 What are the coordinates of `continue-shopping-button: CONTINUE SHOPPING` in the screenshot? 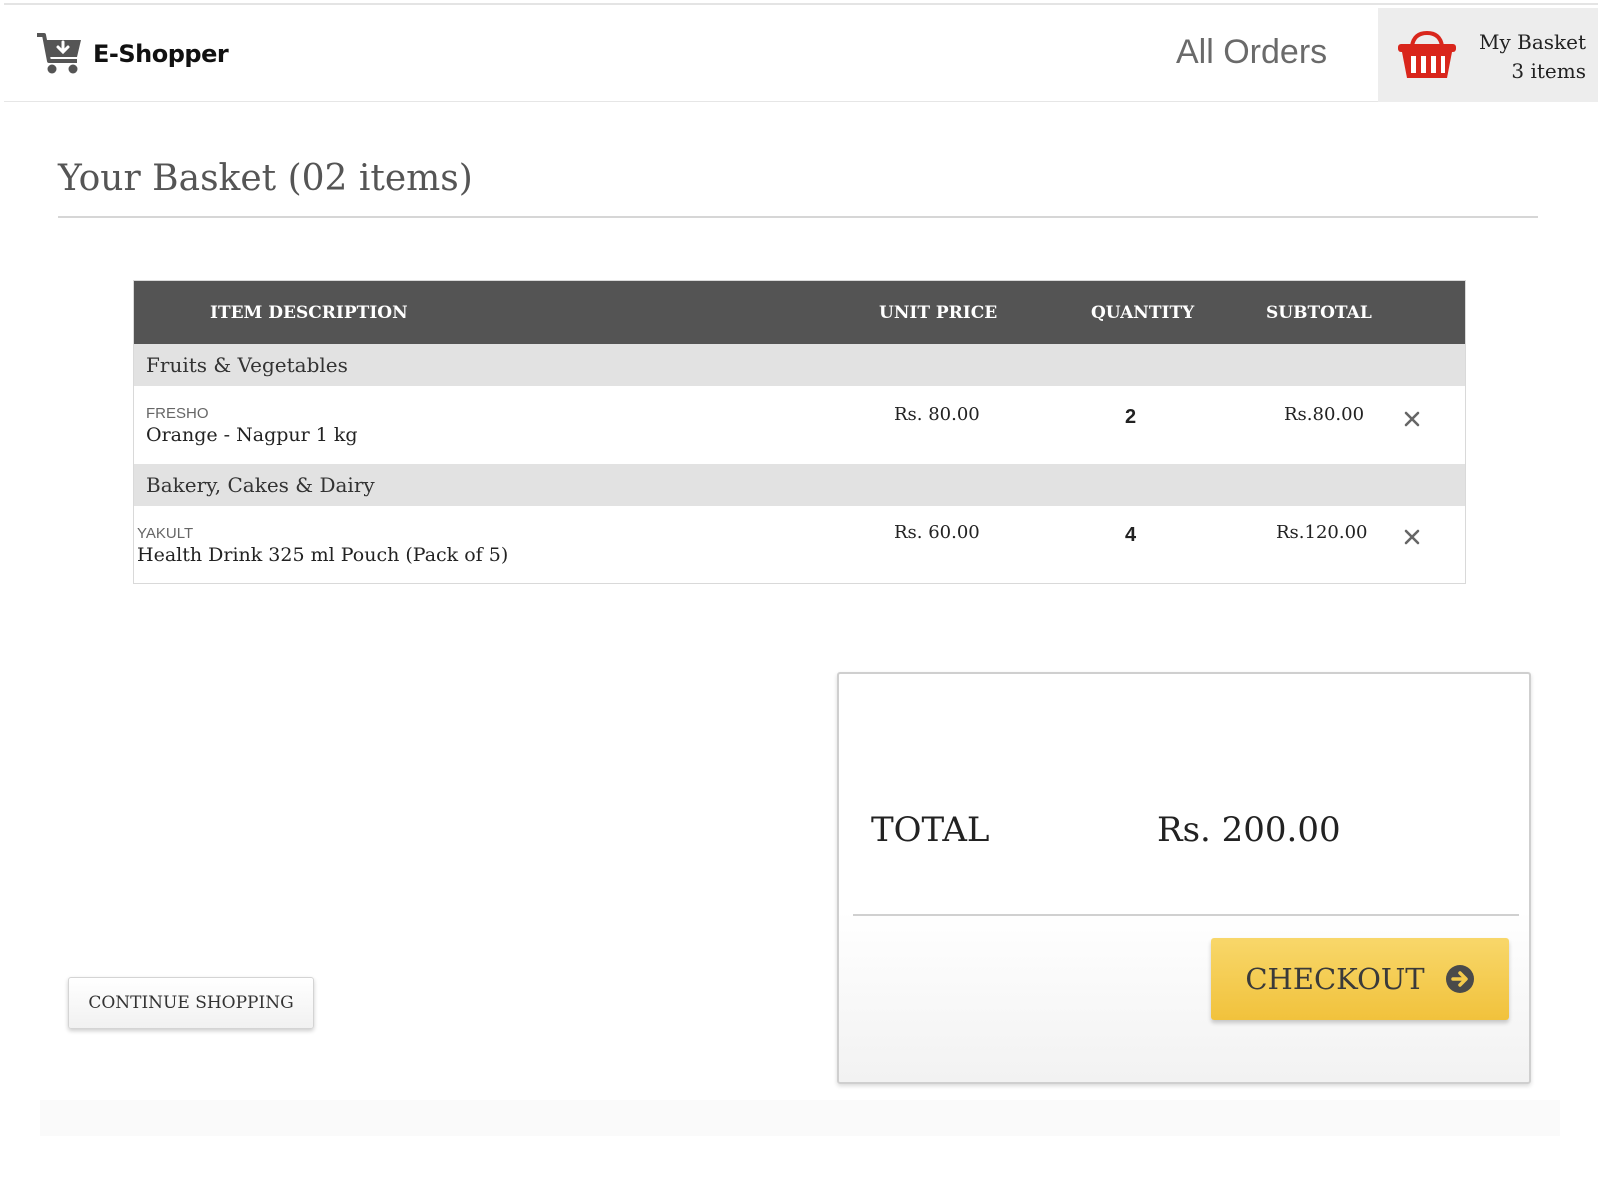 It's located at (191, 1003).